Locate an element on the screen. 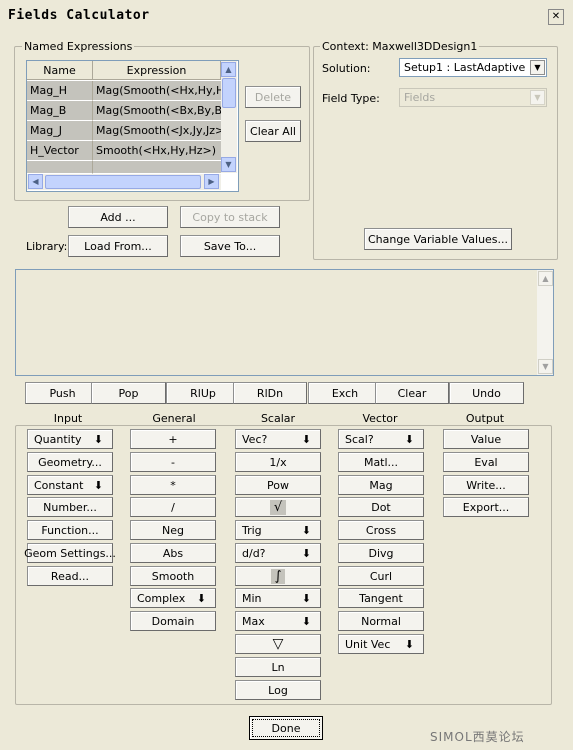 This screenshot has width=573, height=750. min-button: Min ⬇ is located at coordinates (278, 598).